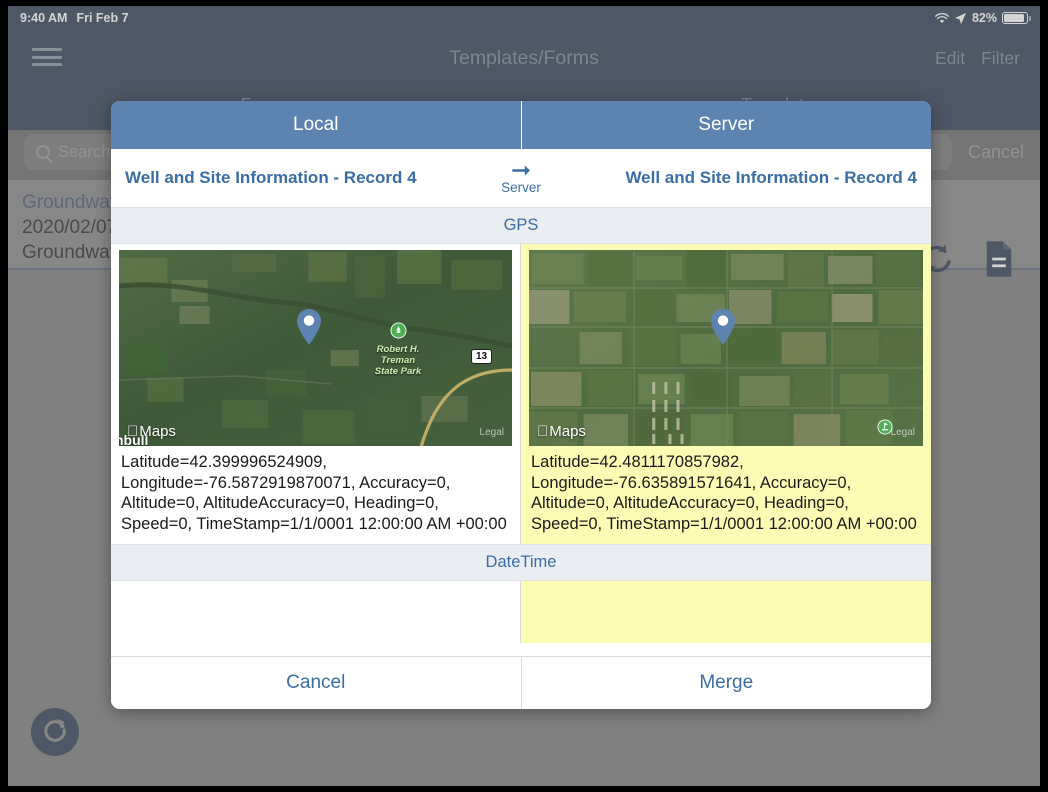  What do you see at coordinates (482, 356) in the screenshot?
I see `route-shield-13: 13` at bounding box center [482, 356].